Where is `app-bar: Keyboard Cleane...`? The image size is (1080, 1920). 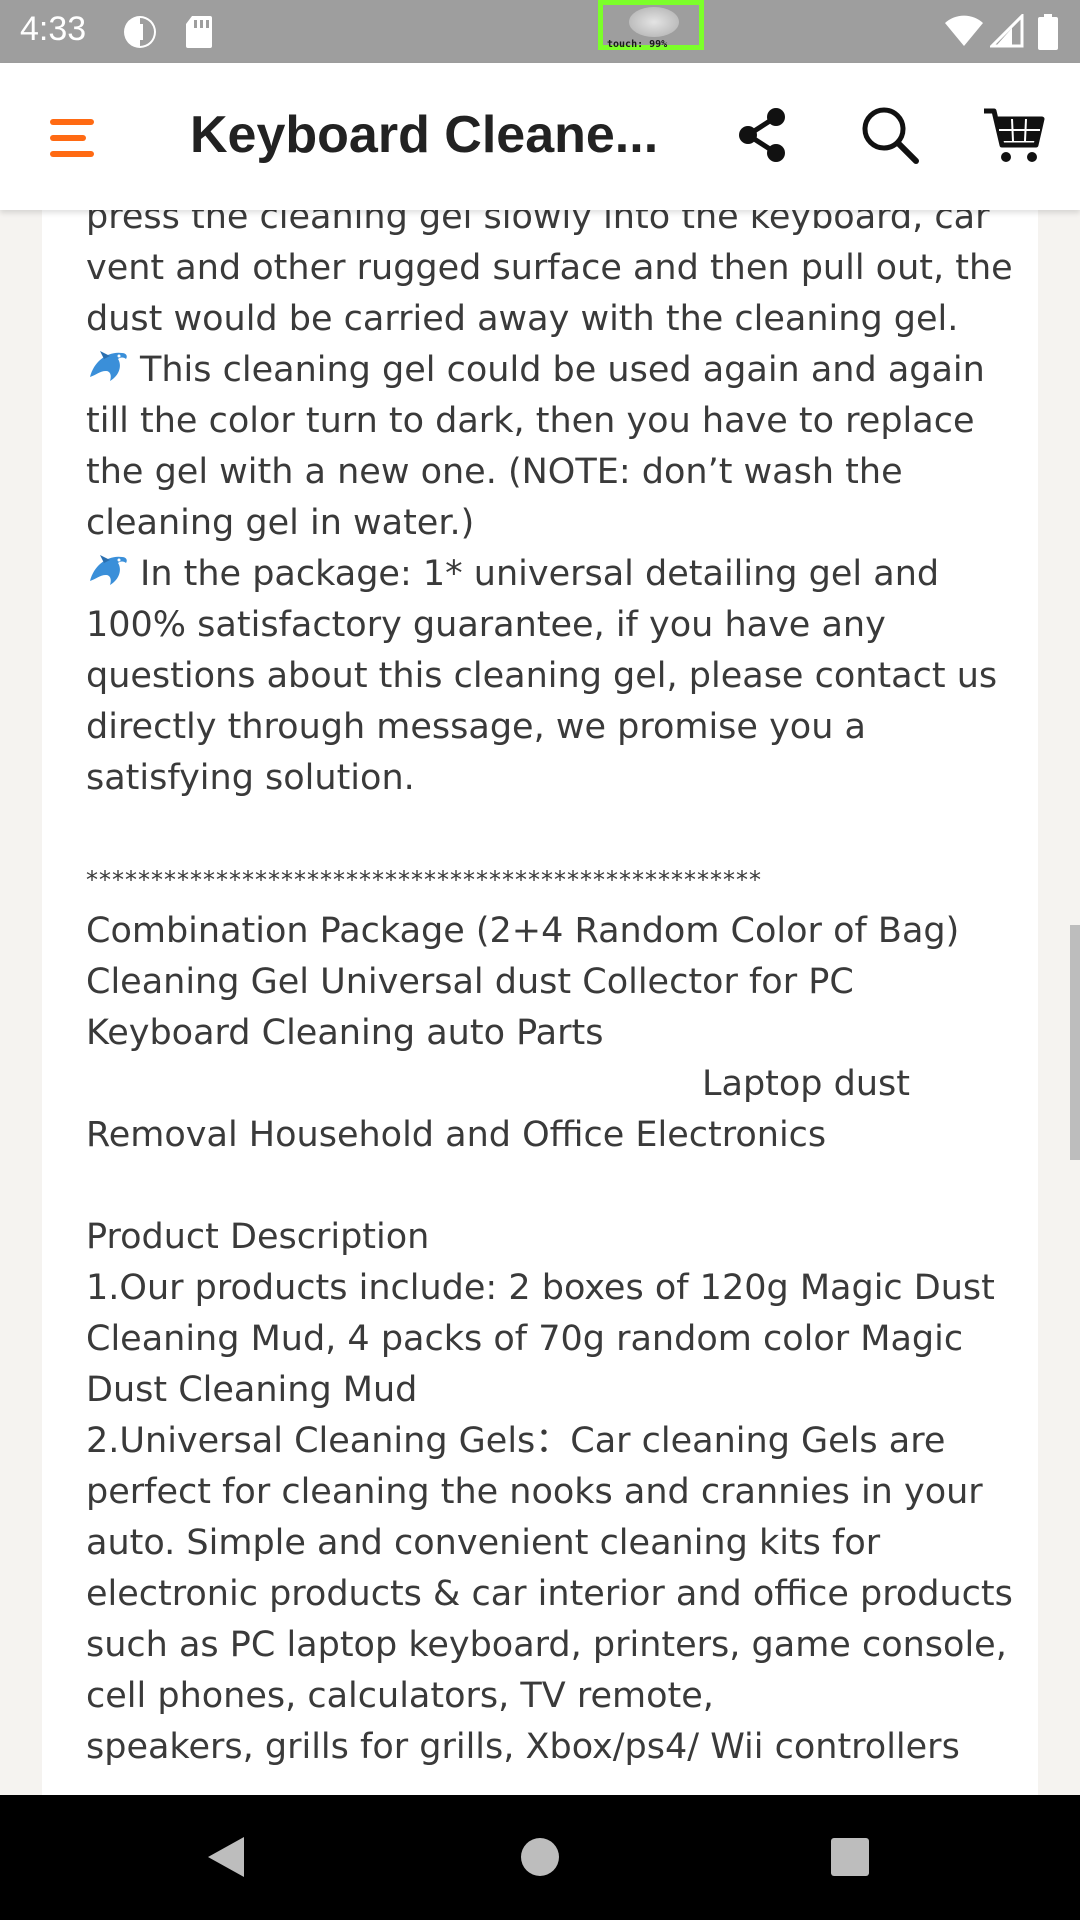 app-bar: Keyboard Cleane... is located at coordinates (540, 136).